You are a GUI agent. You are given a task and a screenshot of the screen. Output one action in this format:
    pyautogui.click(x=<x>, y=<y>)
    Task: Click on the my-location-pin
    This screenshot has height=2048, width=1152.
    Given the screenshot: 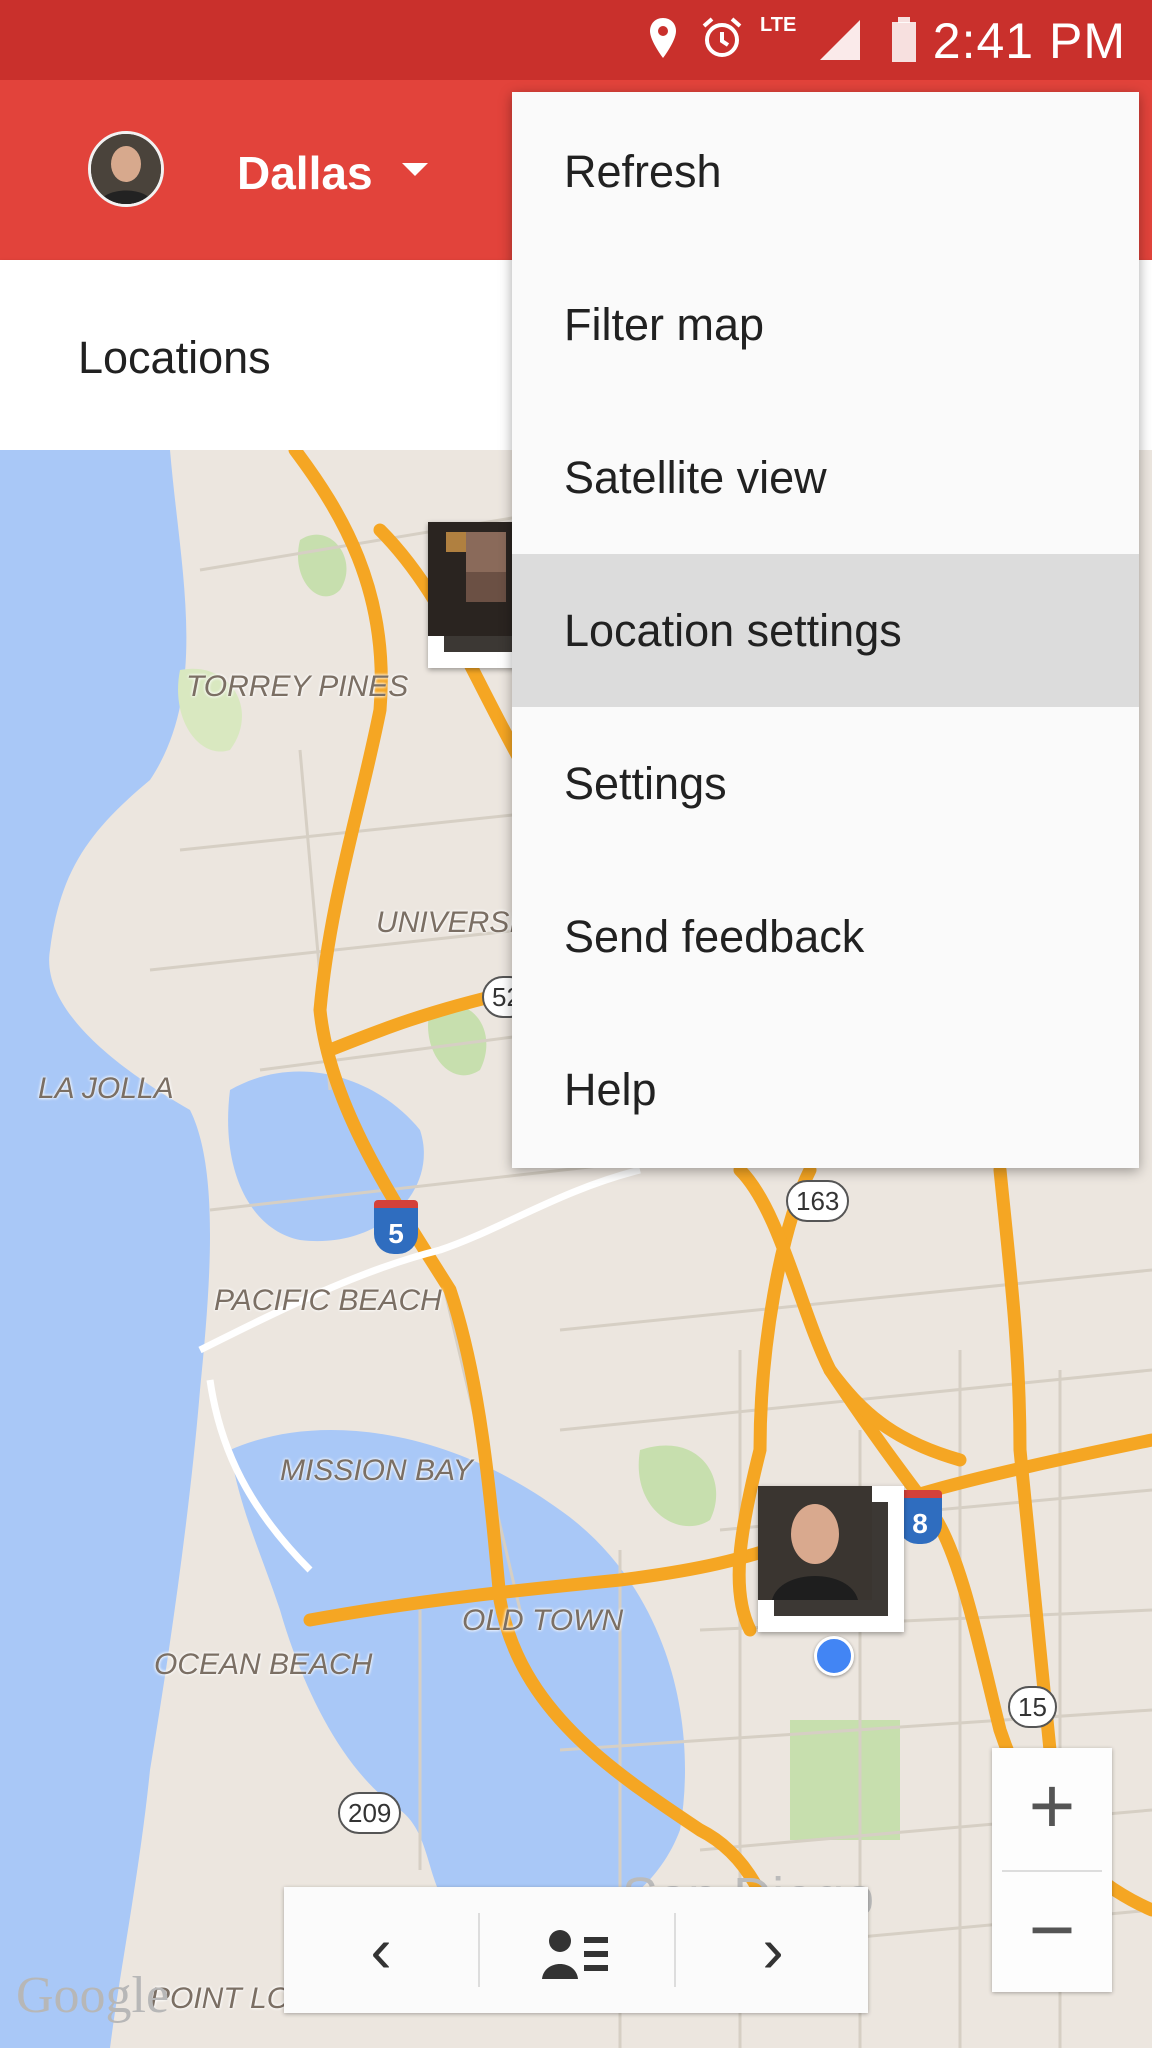 What is the action you would take?
    pyautogui.click(x=831, y=1559)
    